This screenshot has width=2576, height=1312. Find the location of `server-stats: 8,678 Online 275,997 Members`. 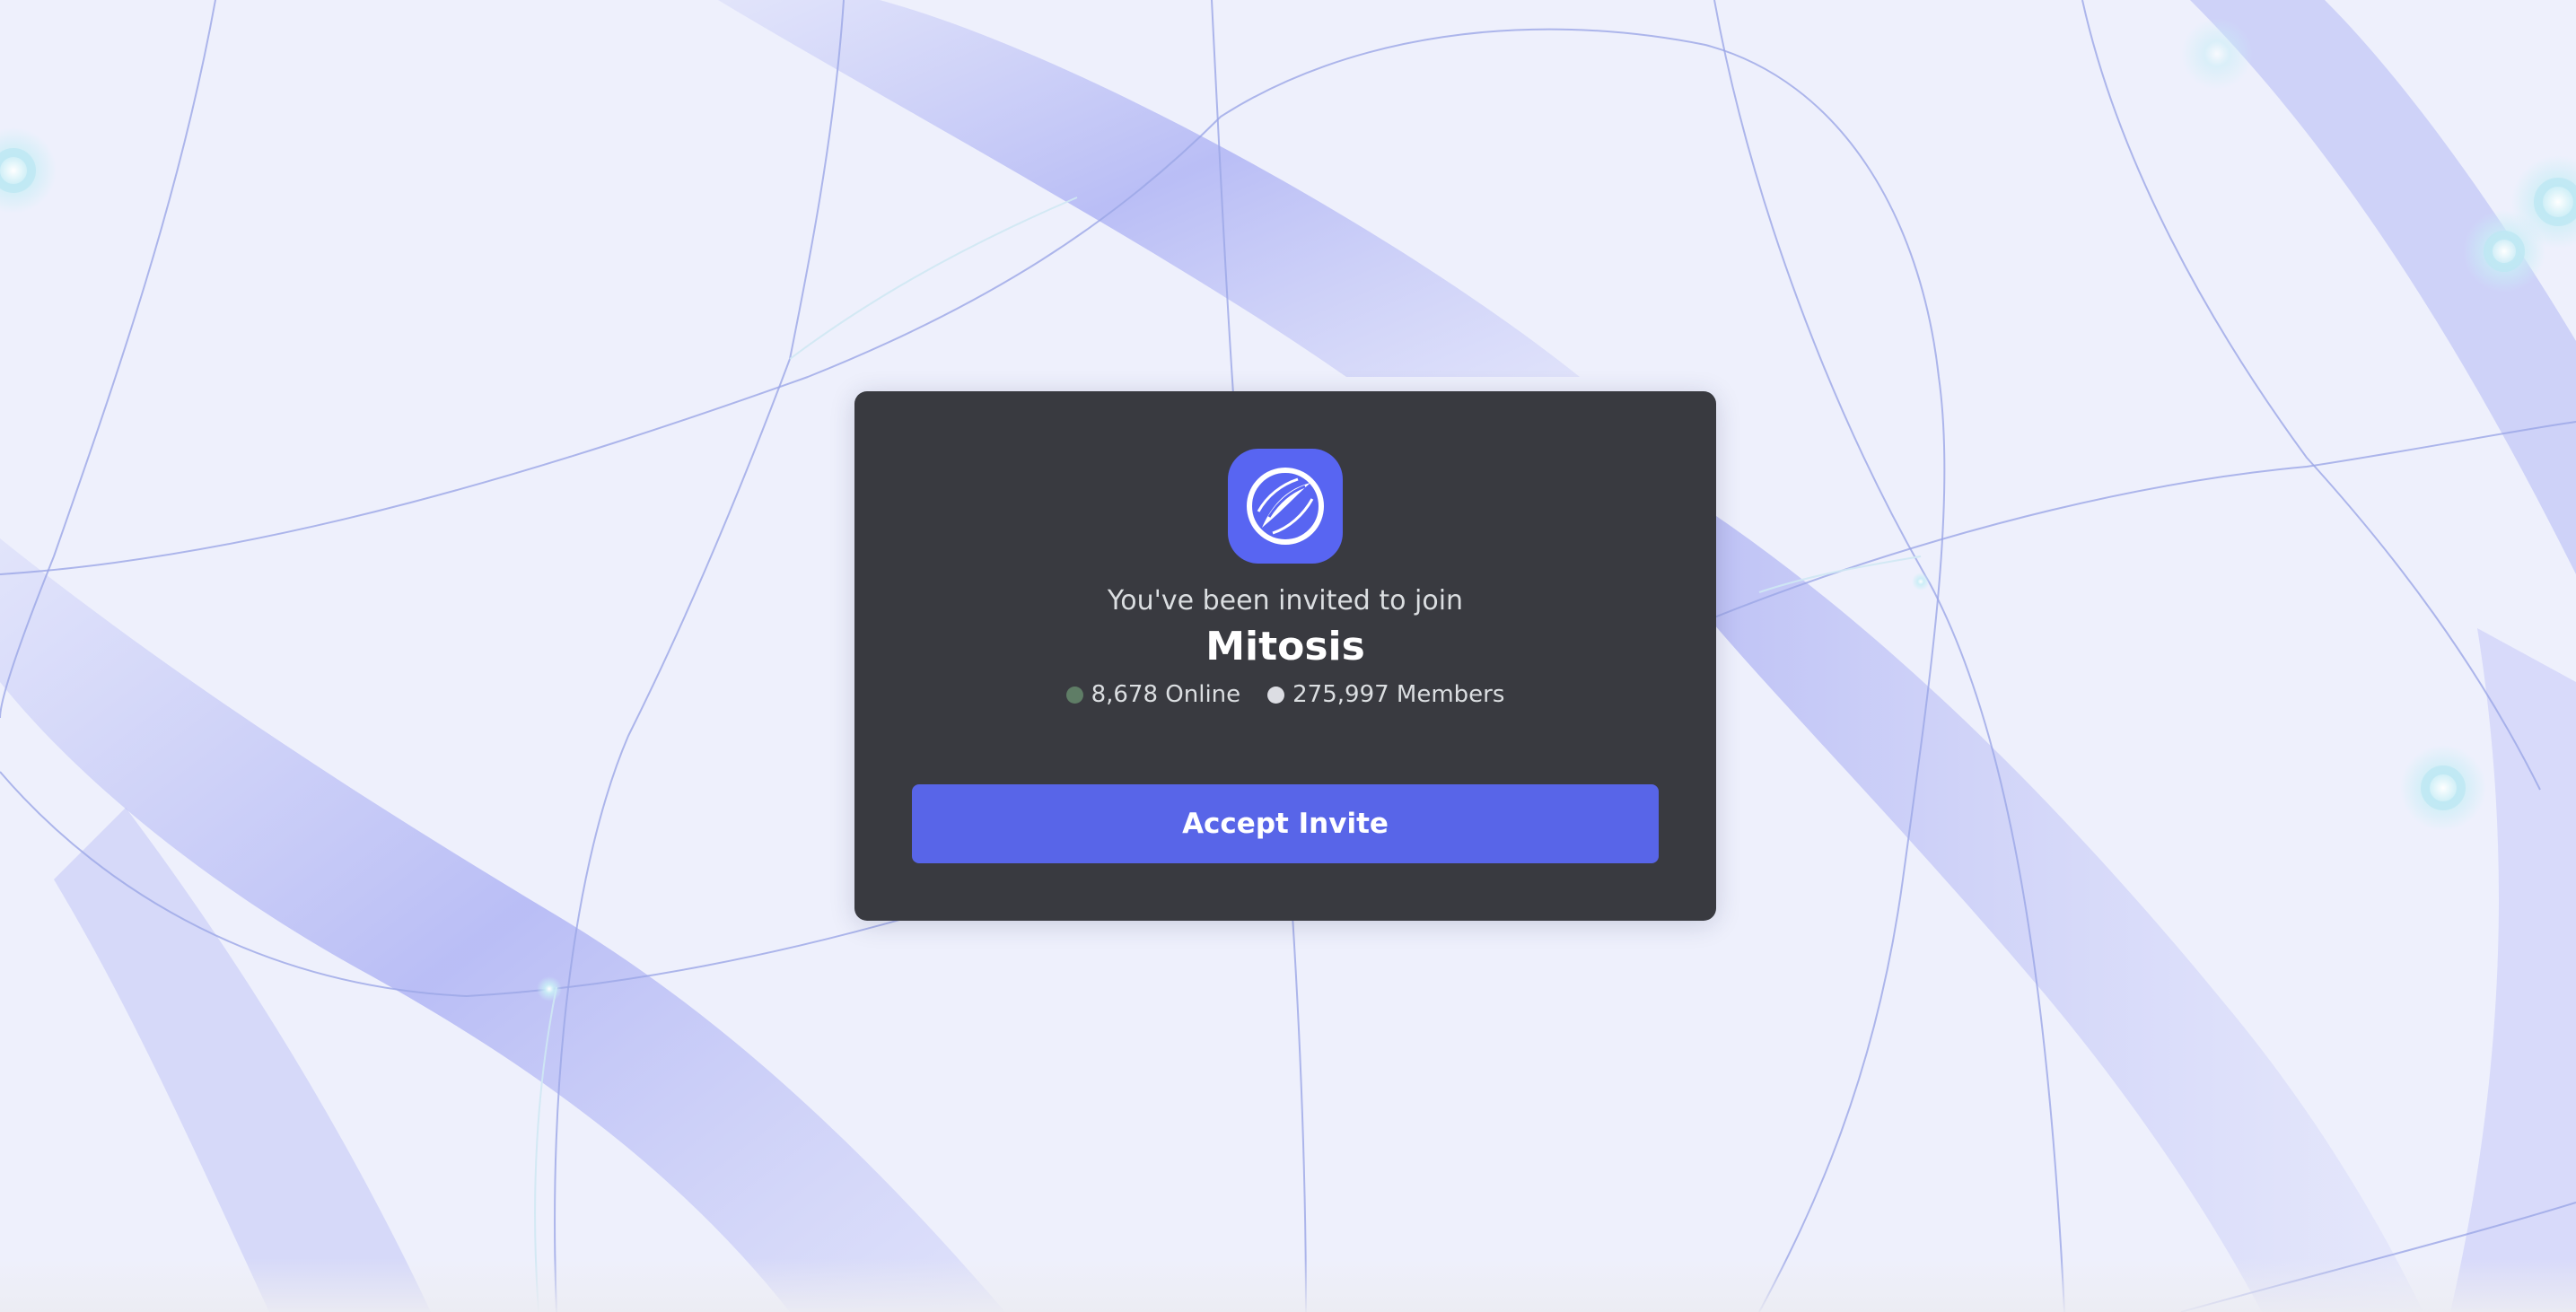

server-stats: 8,678 Online 275,997 Members is located at coordinates (1285, 694).